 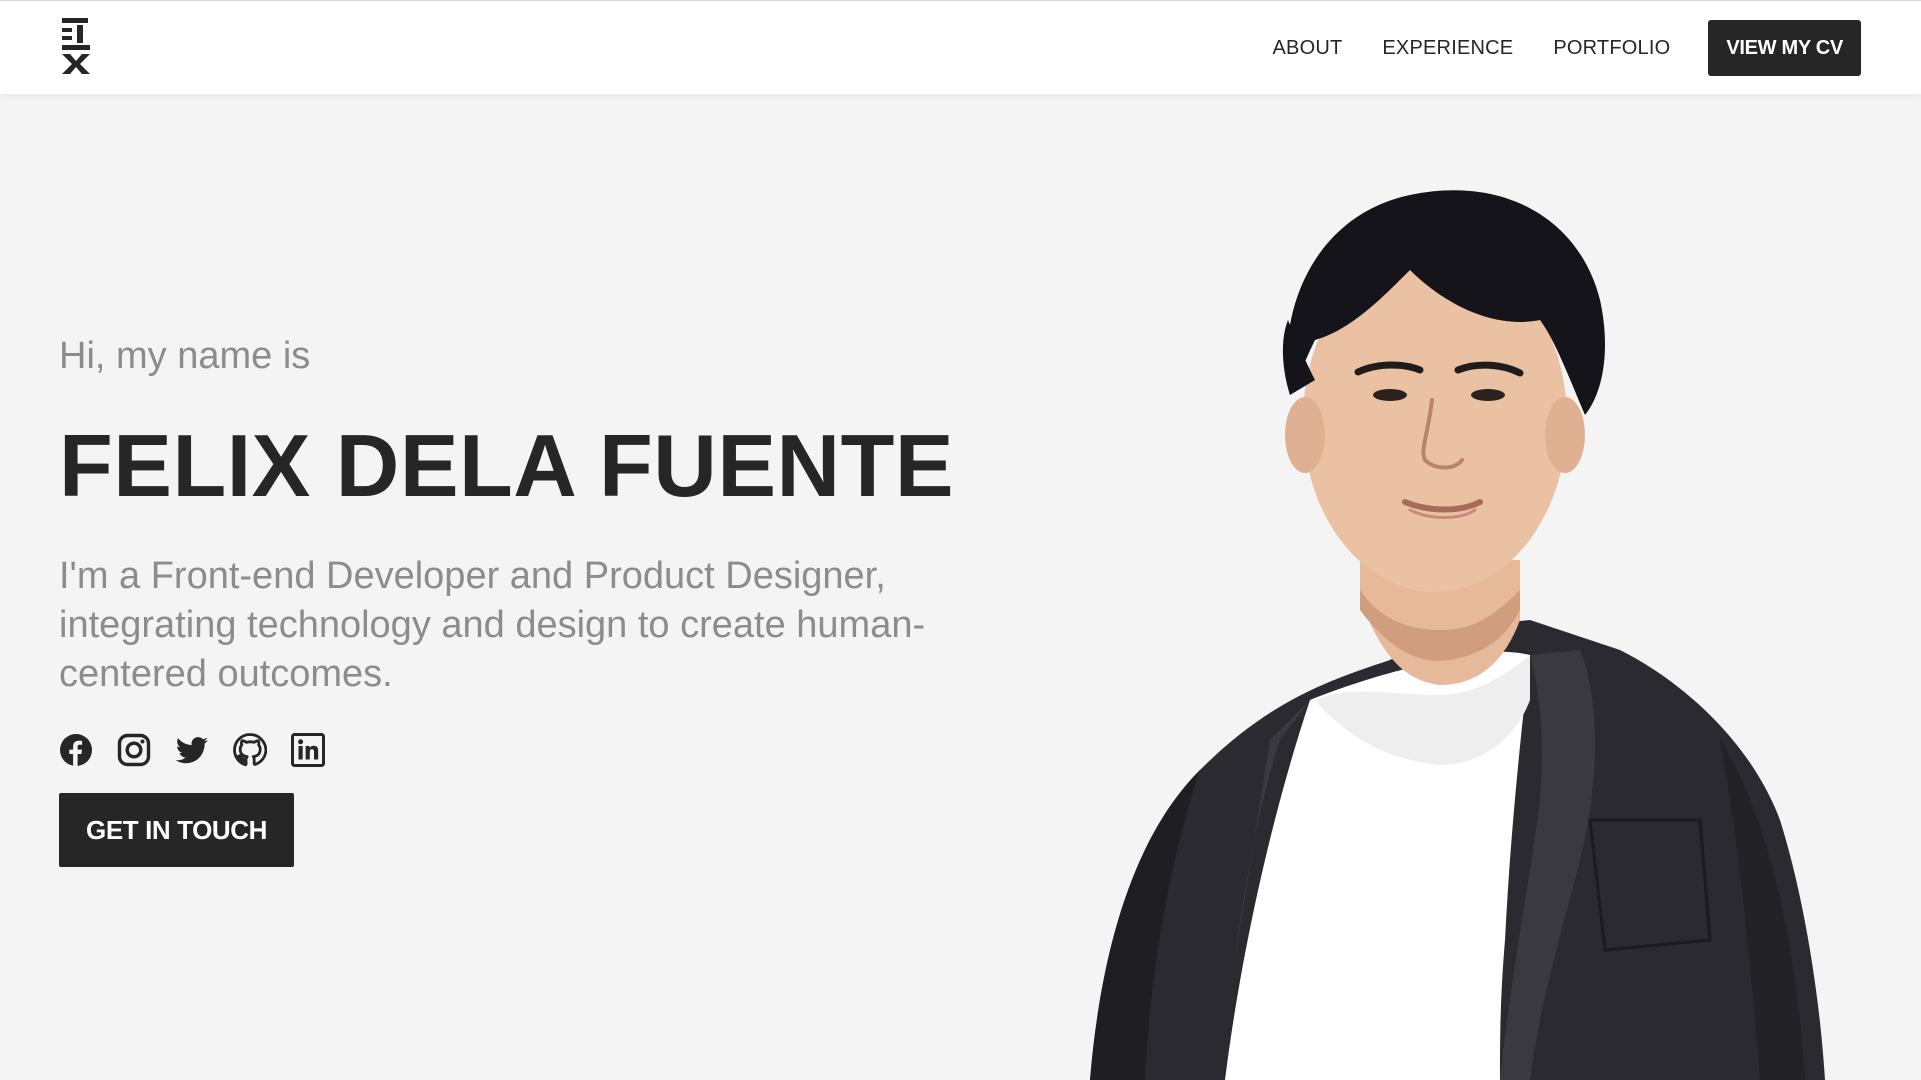 I want to click on top-navbar: ABOUT EXPERIENCE PORTFOLIO VIEW MY CV, so click(x=960, y=47).